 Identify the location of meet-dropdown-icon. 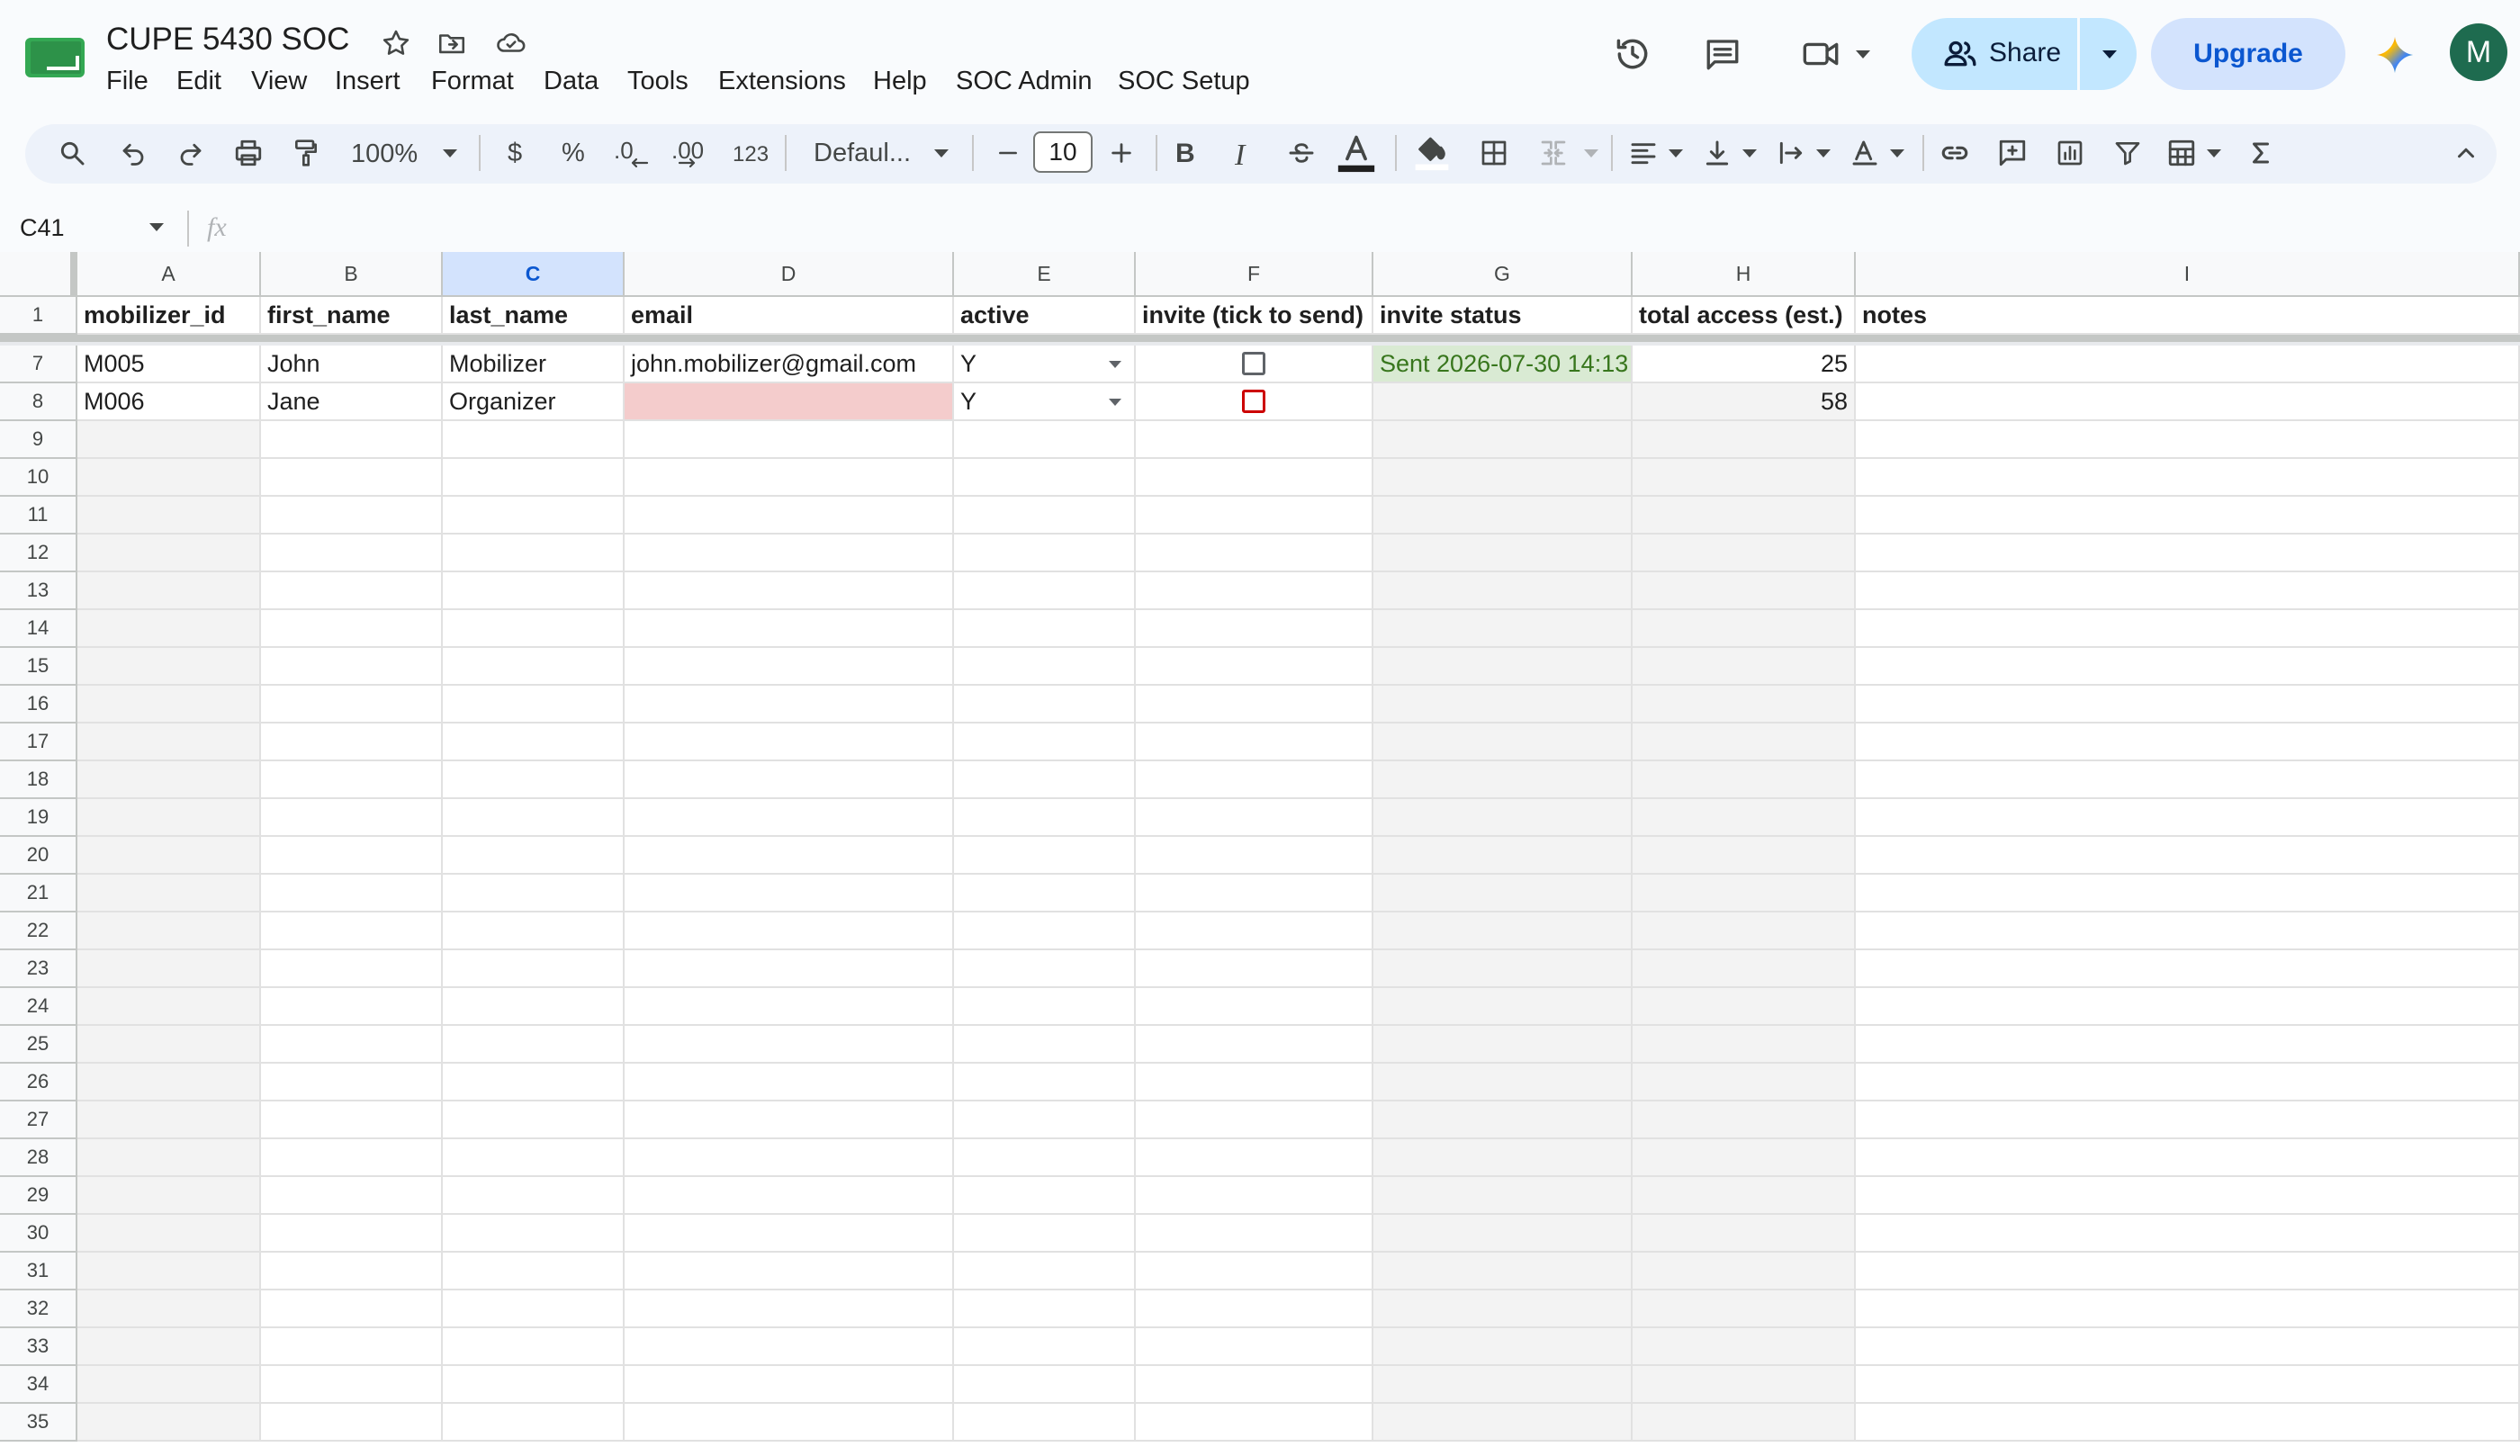
(1863, 54).